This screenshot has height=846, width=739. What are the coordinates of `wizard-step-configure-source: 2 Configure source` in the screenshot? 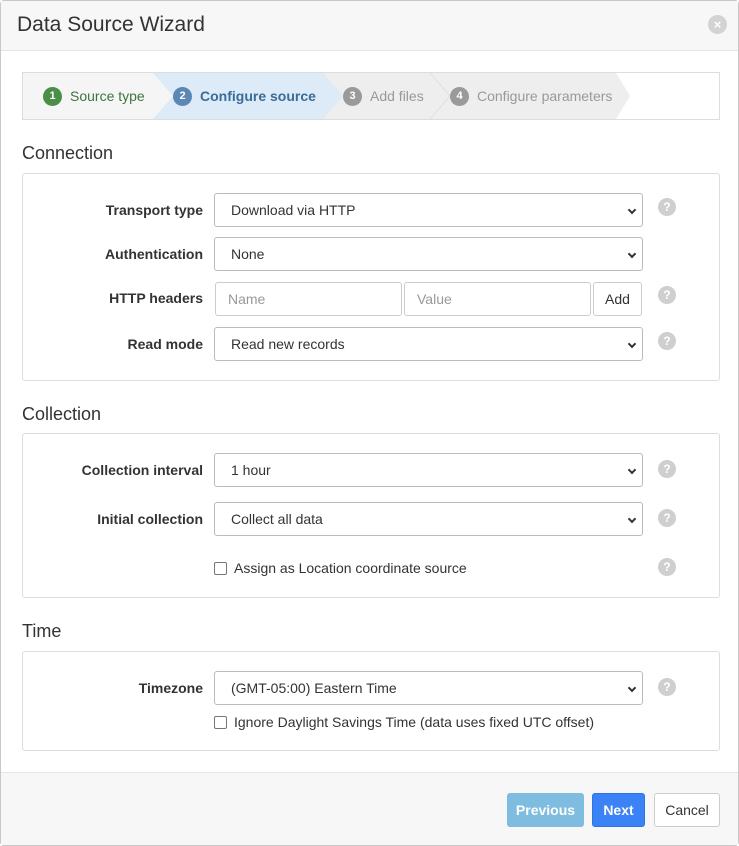 It's located at (238, 96).